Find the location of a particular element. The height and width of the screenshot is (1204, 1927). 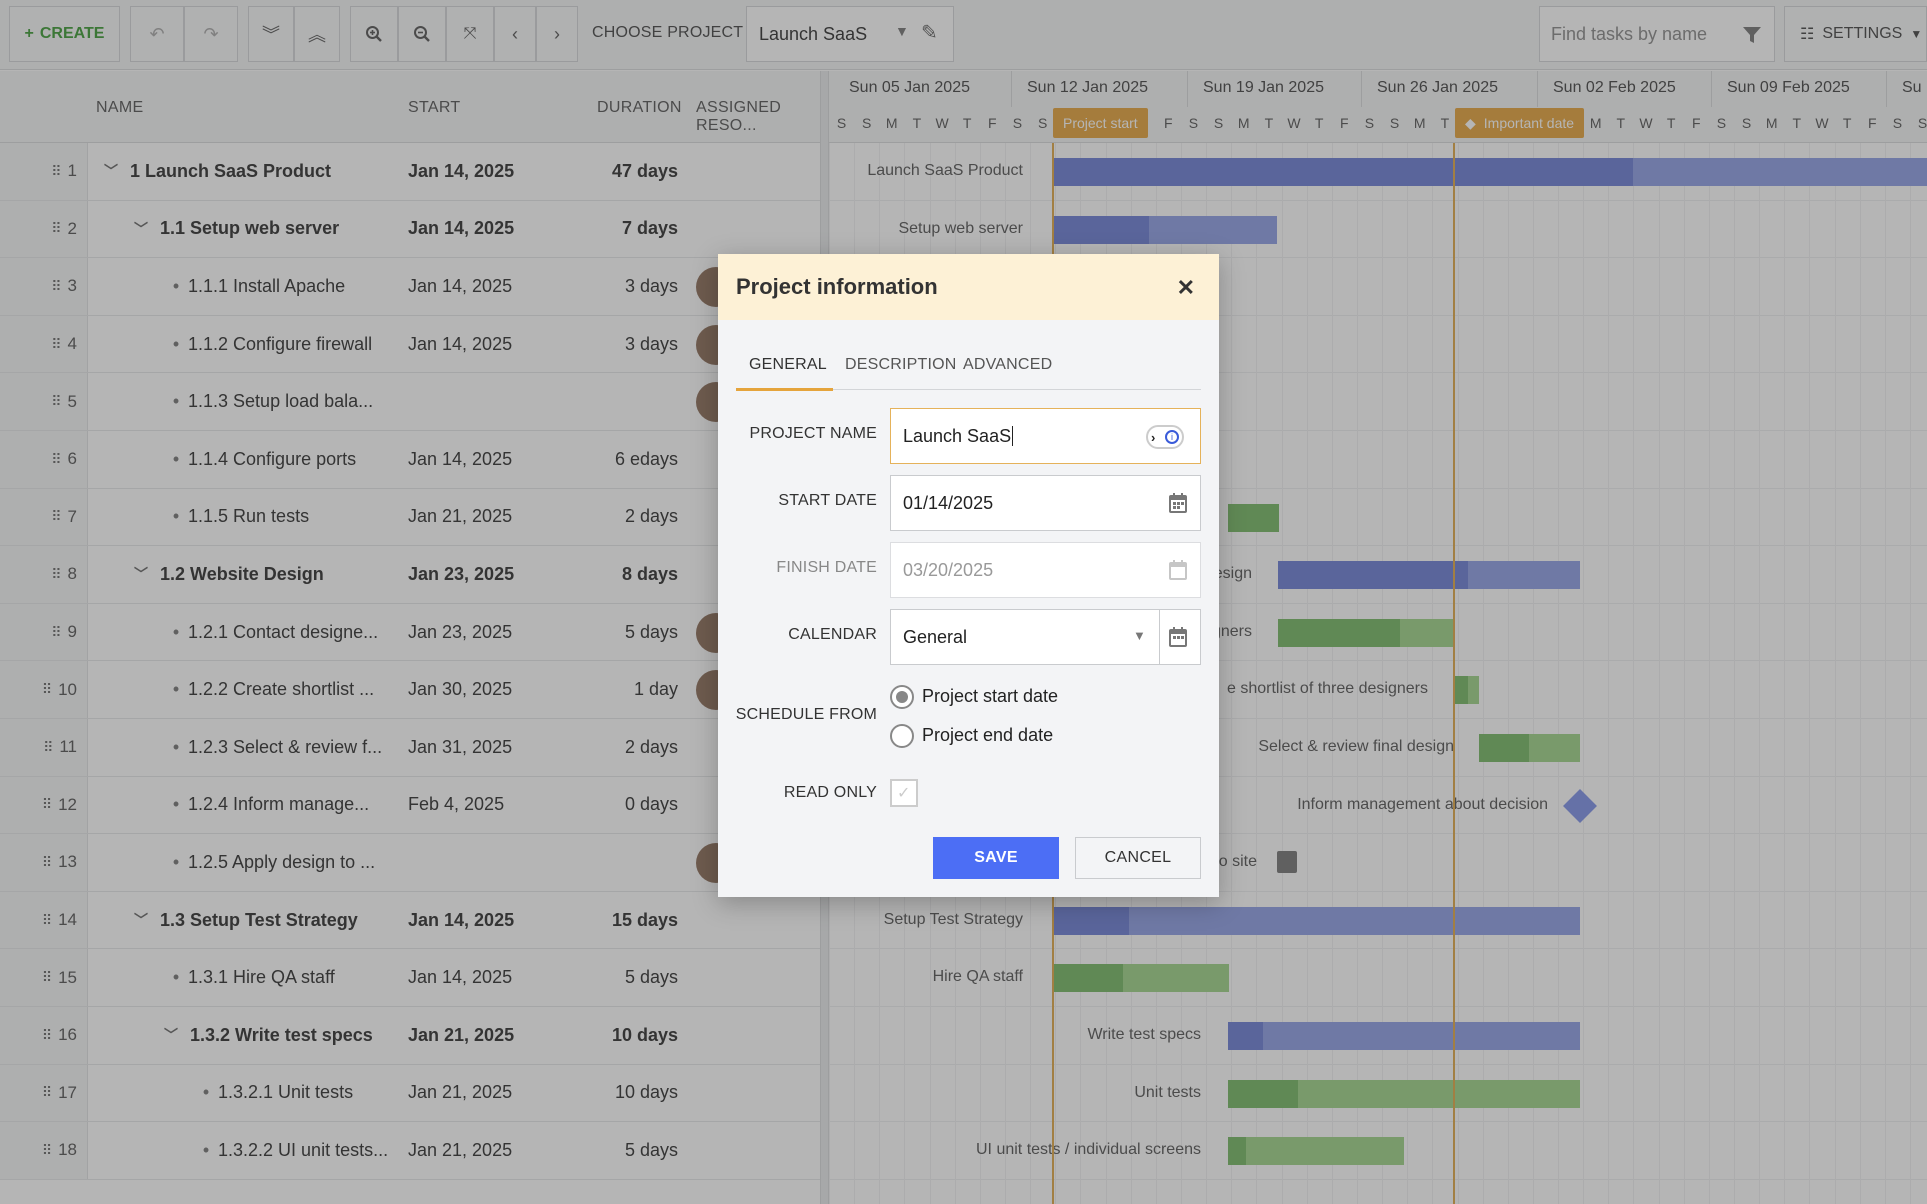

start-date-value: 01/14/2025 is located at coordinates (948, 502).